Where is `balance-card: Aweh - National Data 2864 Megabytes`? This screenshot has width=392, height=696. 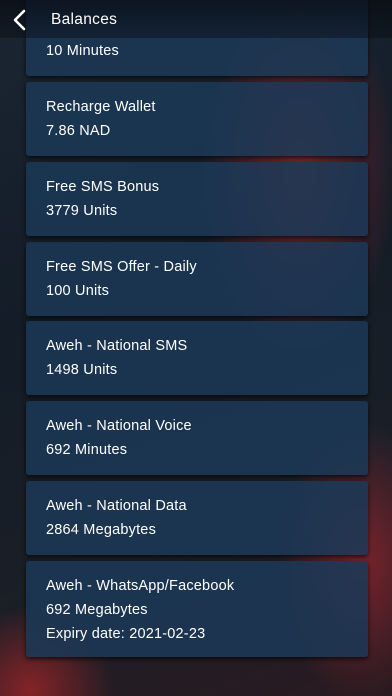 balance-card: Aweh - National Data 2864 Megabytes is located at coordinates (197, 518).